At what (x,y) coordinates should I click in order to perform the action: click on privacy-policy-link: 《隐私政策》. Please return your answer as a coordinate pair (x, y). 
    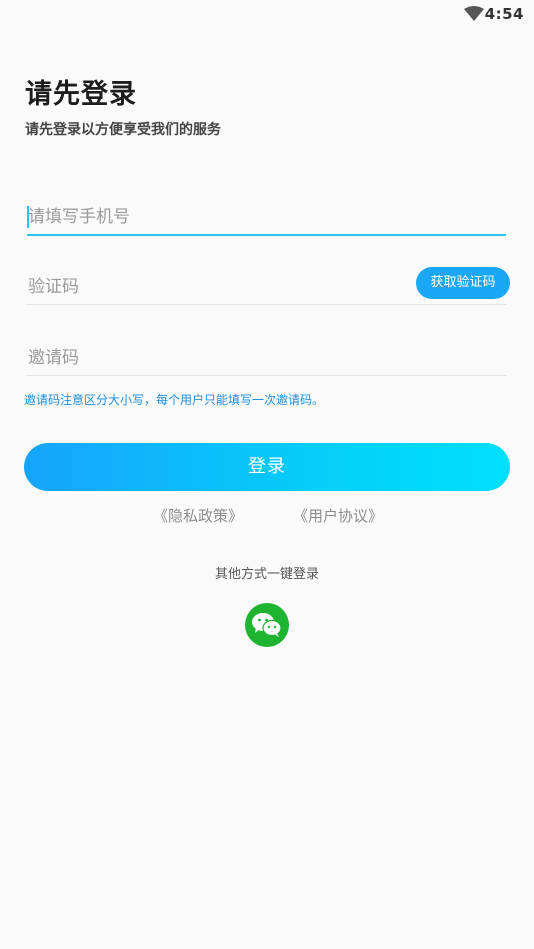
    Looking at the image, I should click on (198, 515).